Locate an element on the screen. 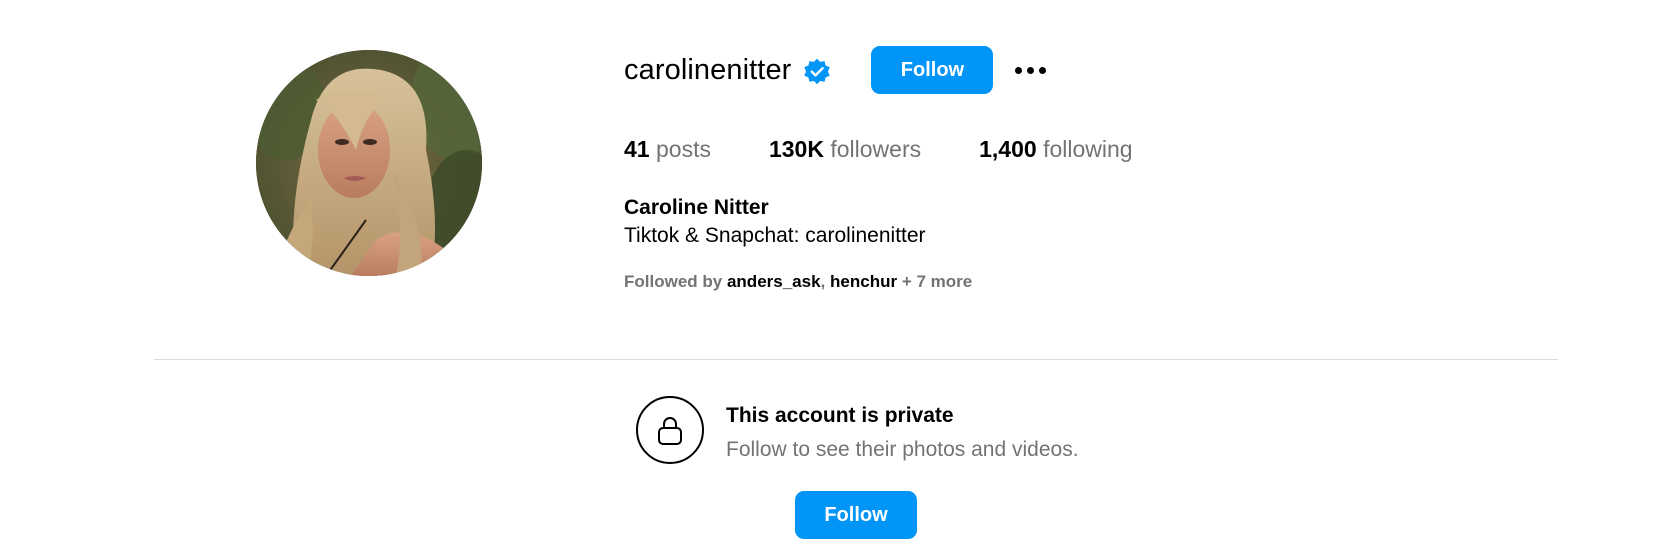 The image size is (1656, 546). profile-stats: 41 posts 130K followers 1,400 following is located at coordinates (907, 149).